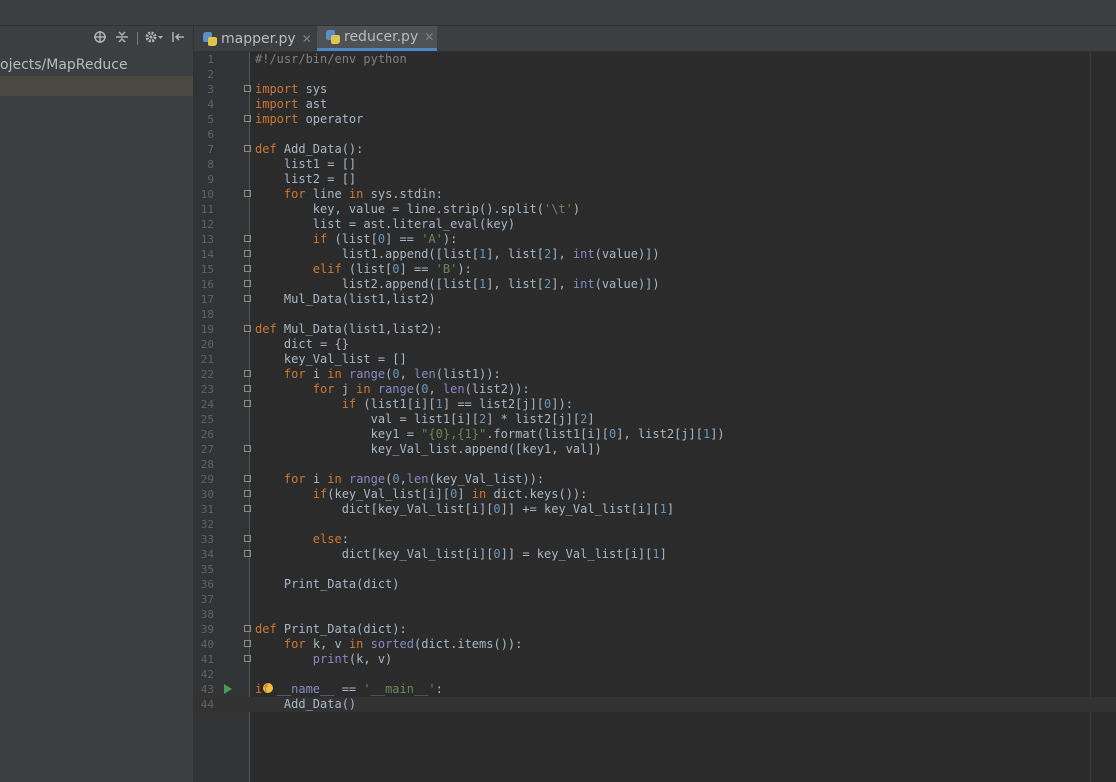  What do you see at coordinates (363, 194) in the screenshot?
I see `code-text: for line in sys.stdin:` at bounding box center [363, 194].